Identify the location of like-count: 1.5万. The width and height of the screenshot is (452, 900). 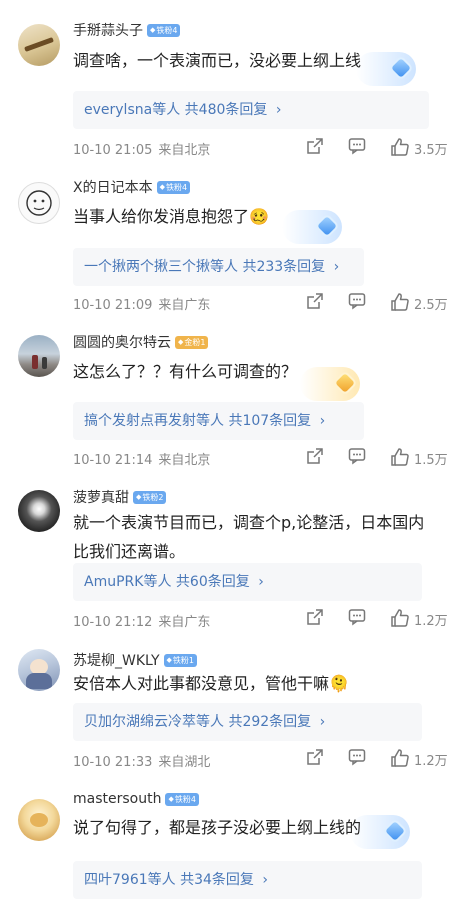
(431, 460).